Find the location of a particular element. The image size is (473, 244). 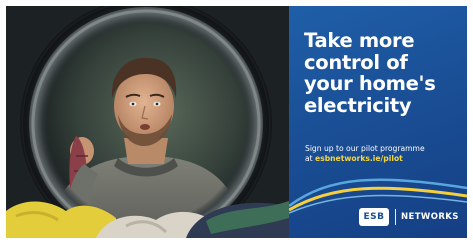

esb-logo-mark: ESB is located at coordinates (374, 217).